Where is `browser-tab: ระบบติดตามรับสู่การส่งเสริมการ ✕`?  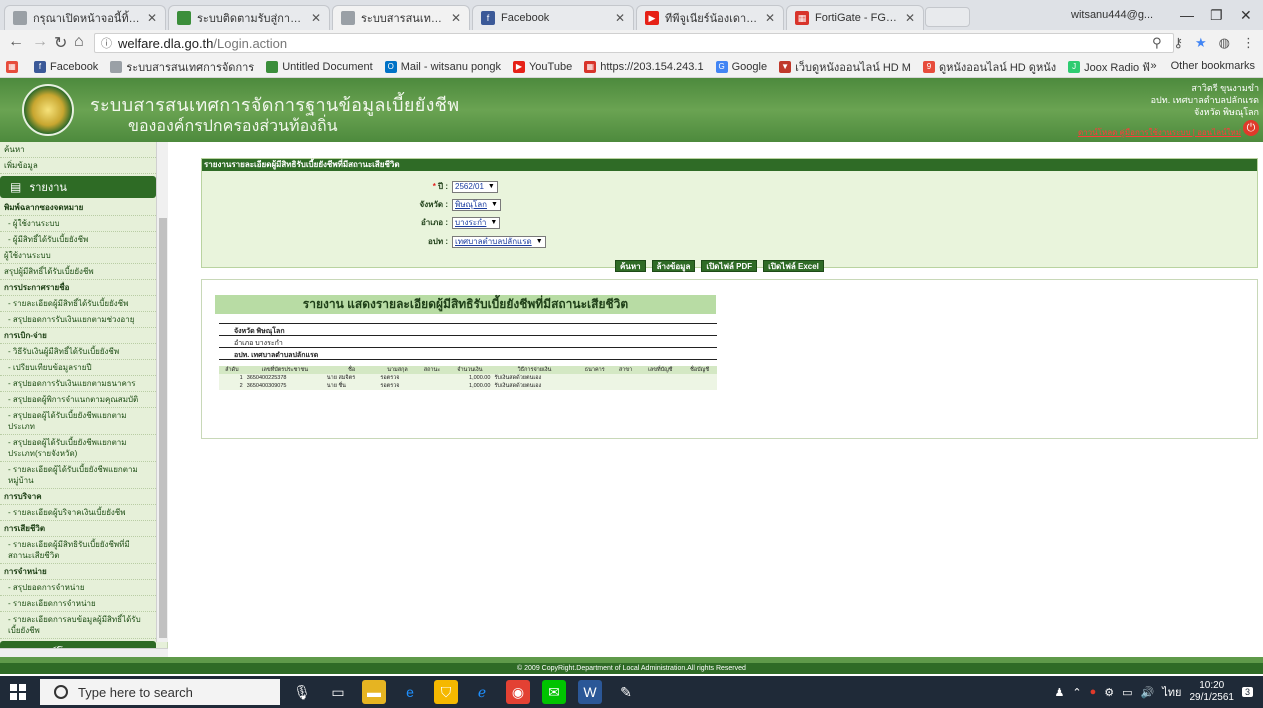 browser-tab: ระบบติดตามรับสู่การส่งเสริมการ ✕ is located at coordinates (249, 17).